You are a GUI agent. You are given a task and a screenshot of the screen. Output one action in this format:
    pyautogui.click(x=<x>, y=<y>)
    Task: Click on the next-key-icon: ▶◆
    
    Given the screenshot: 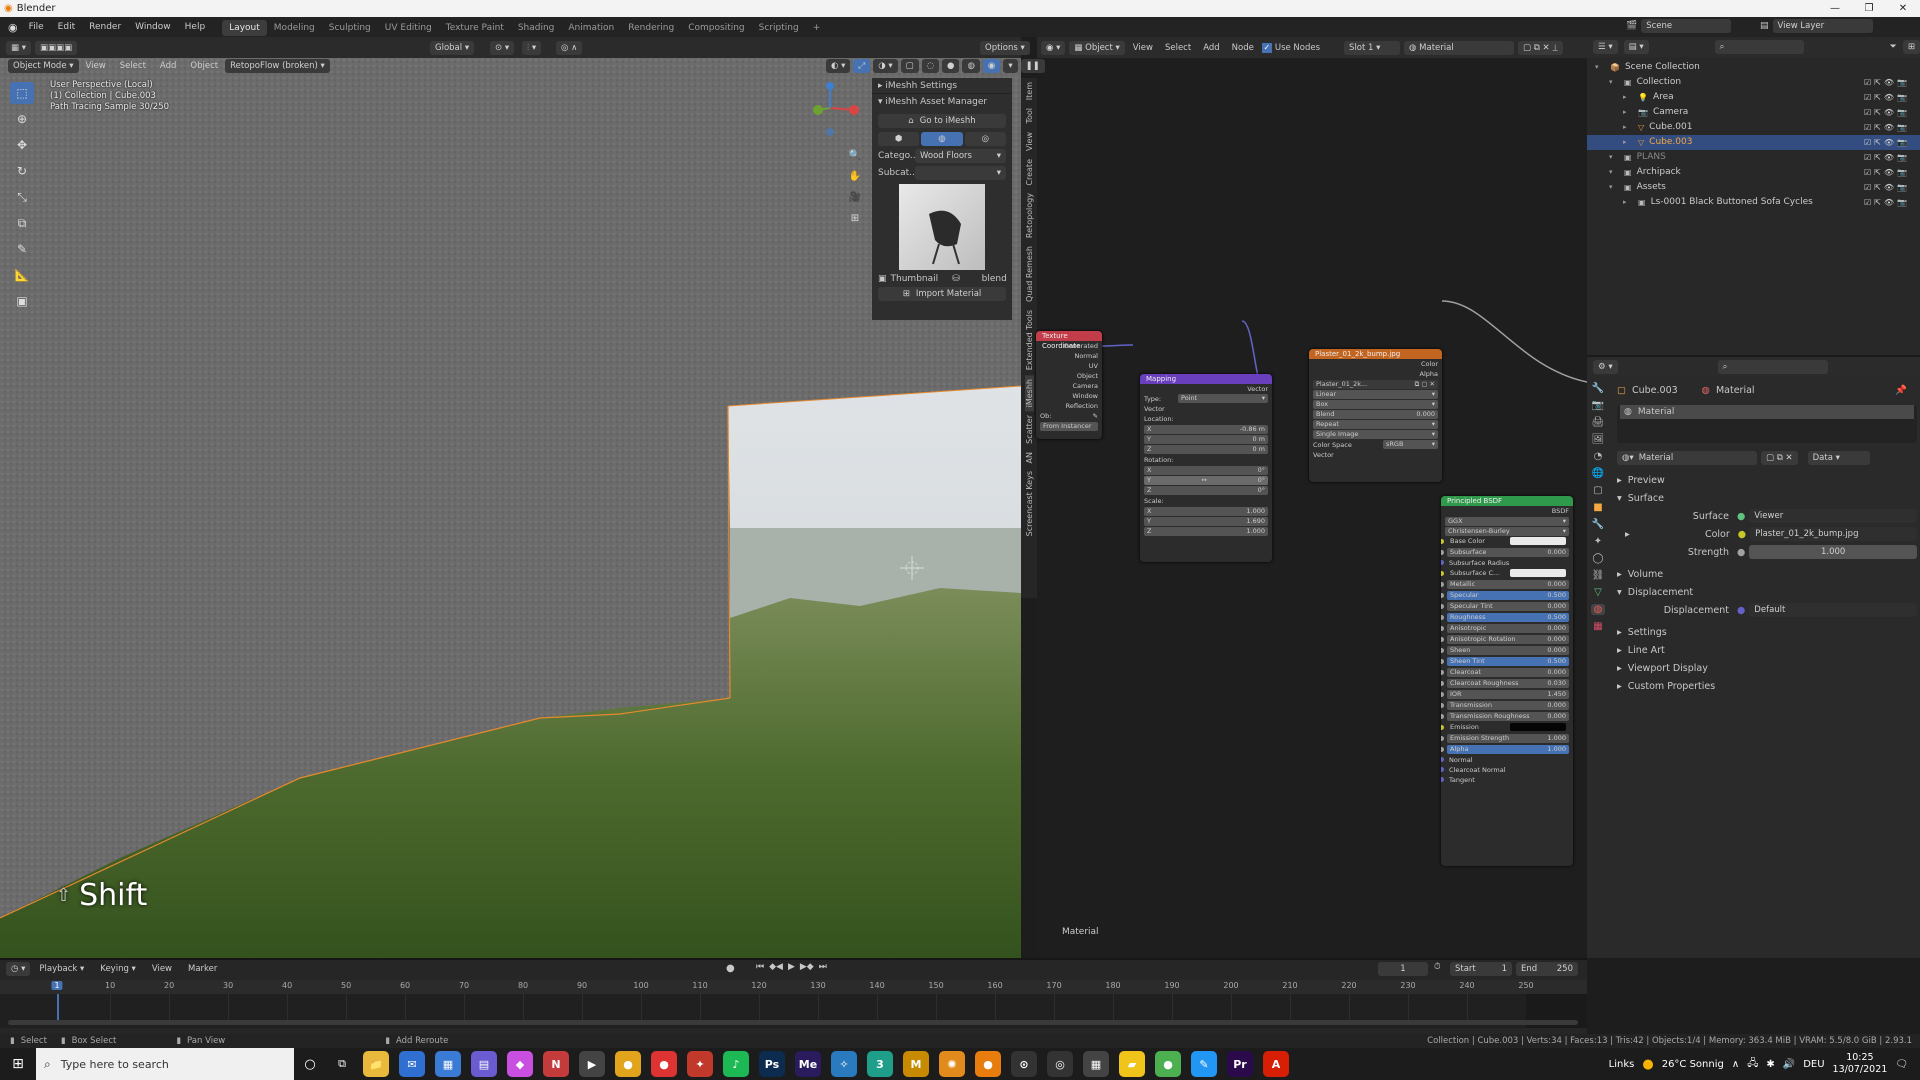 What is the action you would take?
    pyautogui.click(x=807, y=967)
    